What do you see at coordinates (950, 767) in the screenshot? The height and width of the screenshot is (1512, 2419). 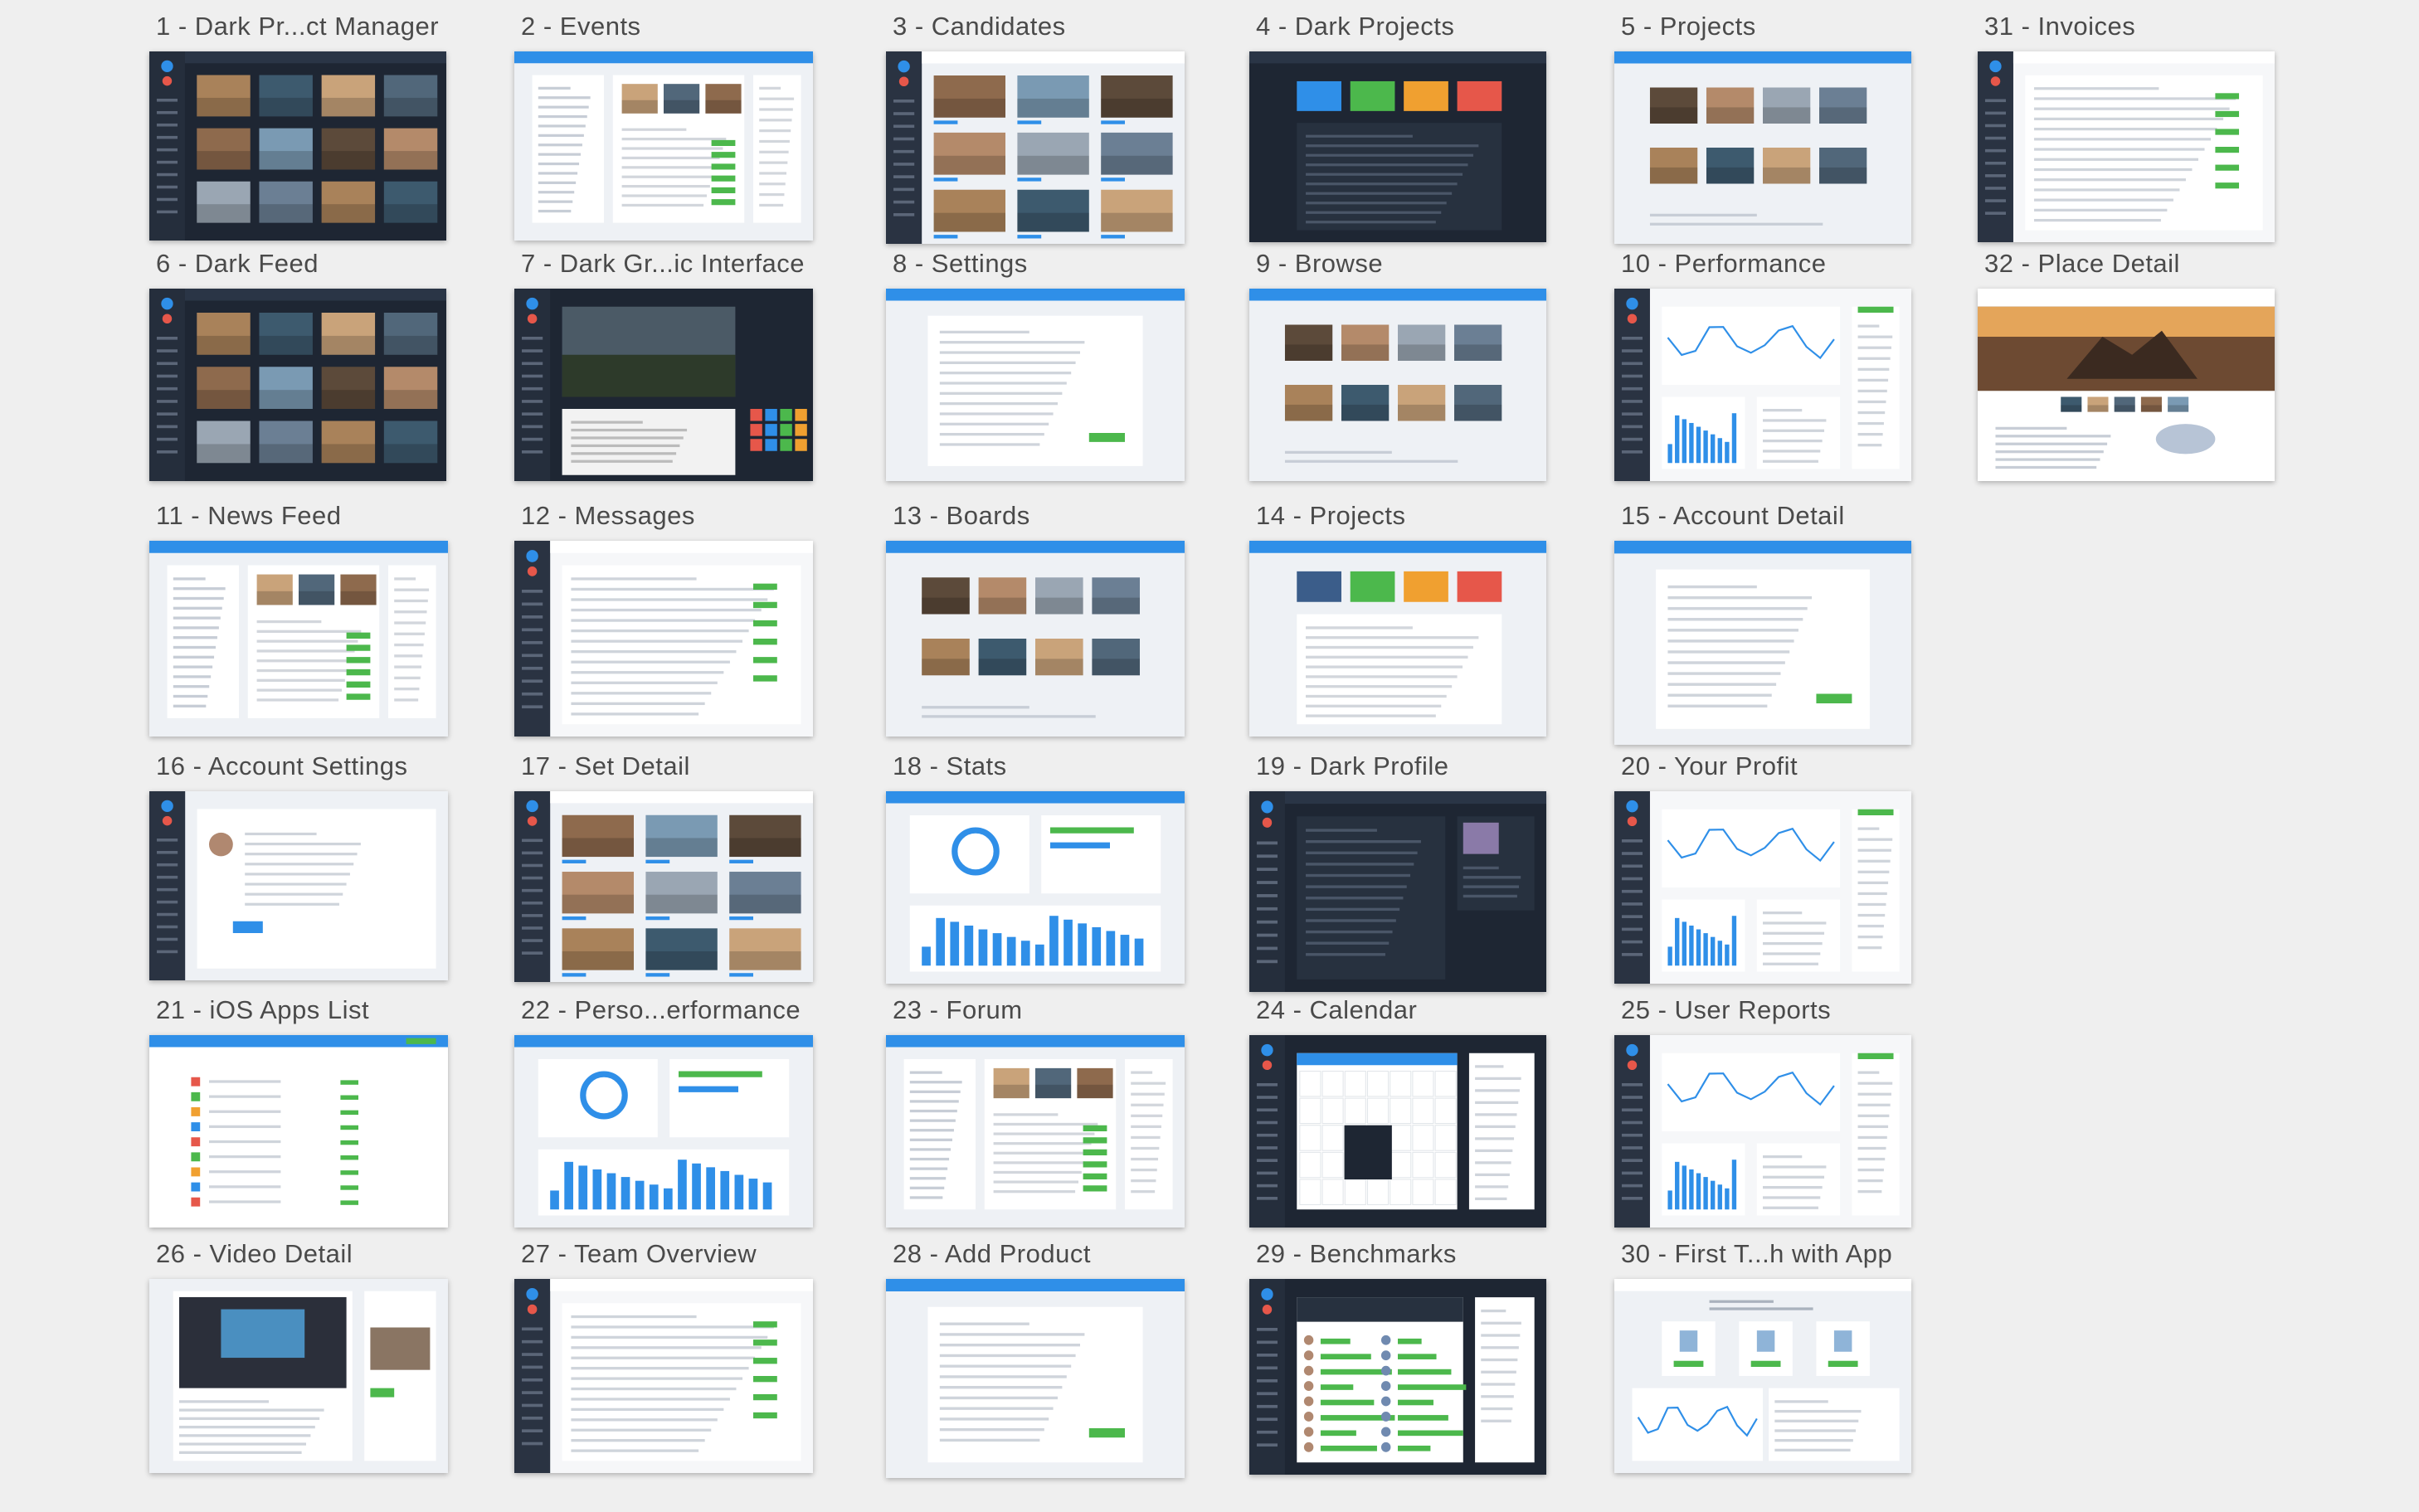 I see `artboard-title: 18 - Stats` at bounding box center [950, 767].